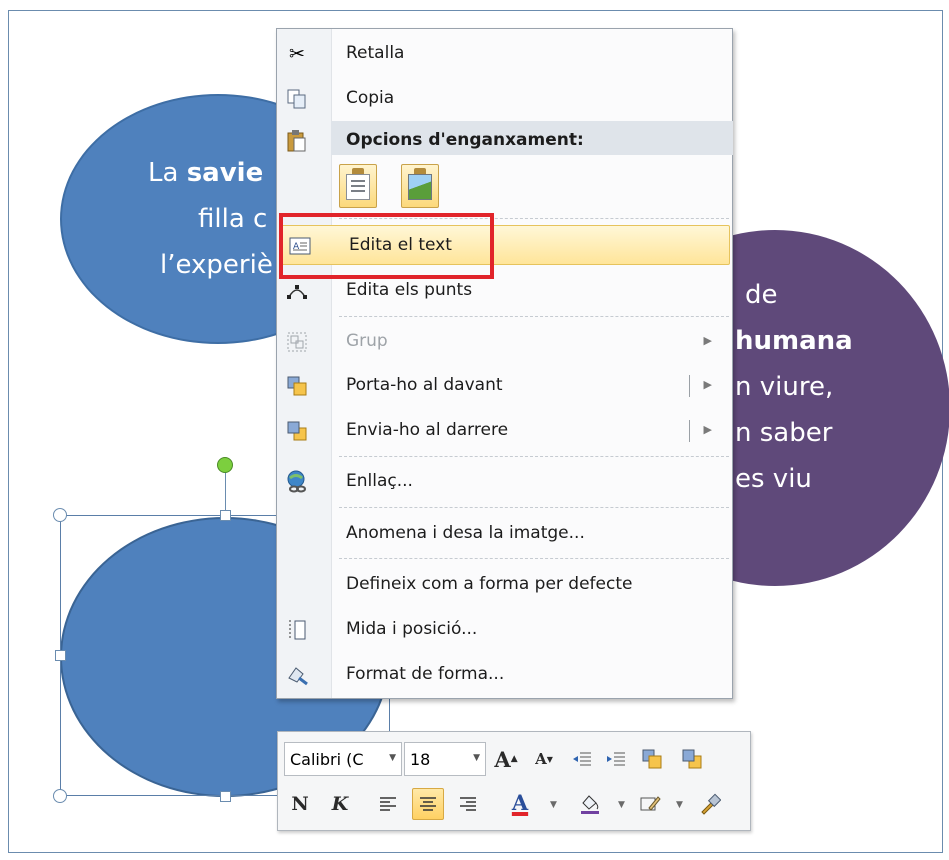  Describe the element at coordinates (420, 759) in the screenshot. I see `font-size-value: 18` at that location.